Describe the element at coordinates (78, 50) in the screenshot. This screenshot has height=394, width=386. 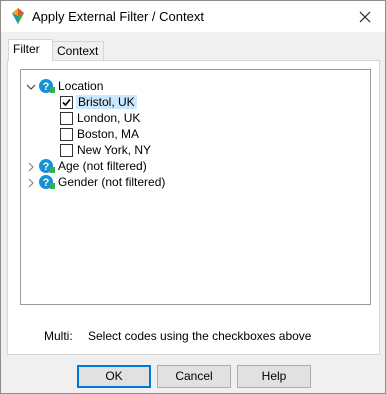
I see `tab-context: Context` at that location.